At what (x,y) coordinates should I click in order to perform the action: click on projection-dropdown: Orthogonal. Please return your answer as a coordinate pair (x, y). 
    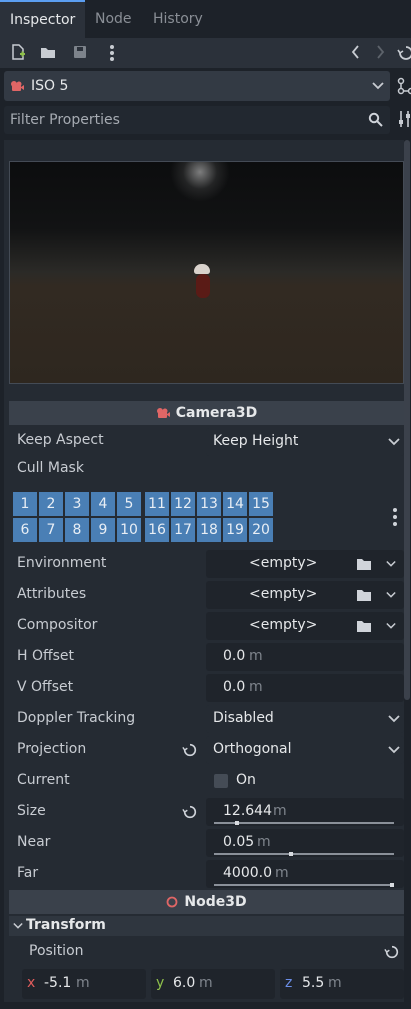
    Looking at the image, I should click on (305, 750).